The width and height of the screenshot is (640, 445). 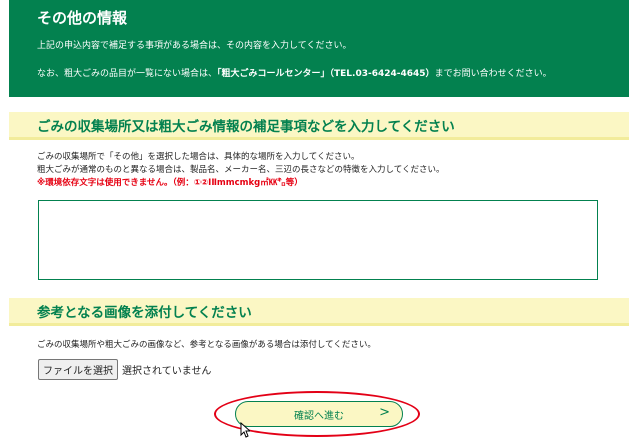 I want to click on section-supplement-heading: ごみの収集場所又は粗大ごみ情報の補足事項などを入力してください, so click(x=319, y=126).